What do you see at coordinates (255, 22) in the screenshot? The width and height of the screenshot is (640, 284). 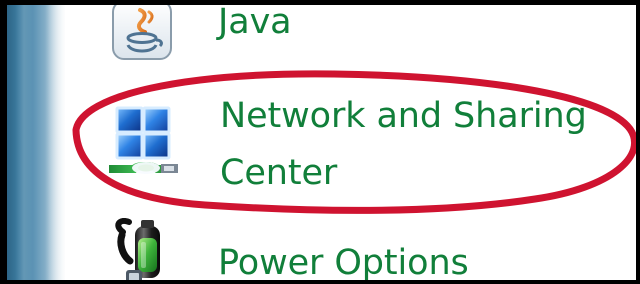 I see `java-label: Java` at bounding box center [255, 22].